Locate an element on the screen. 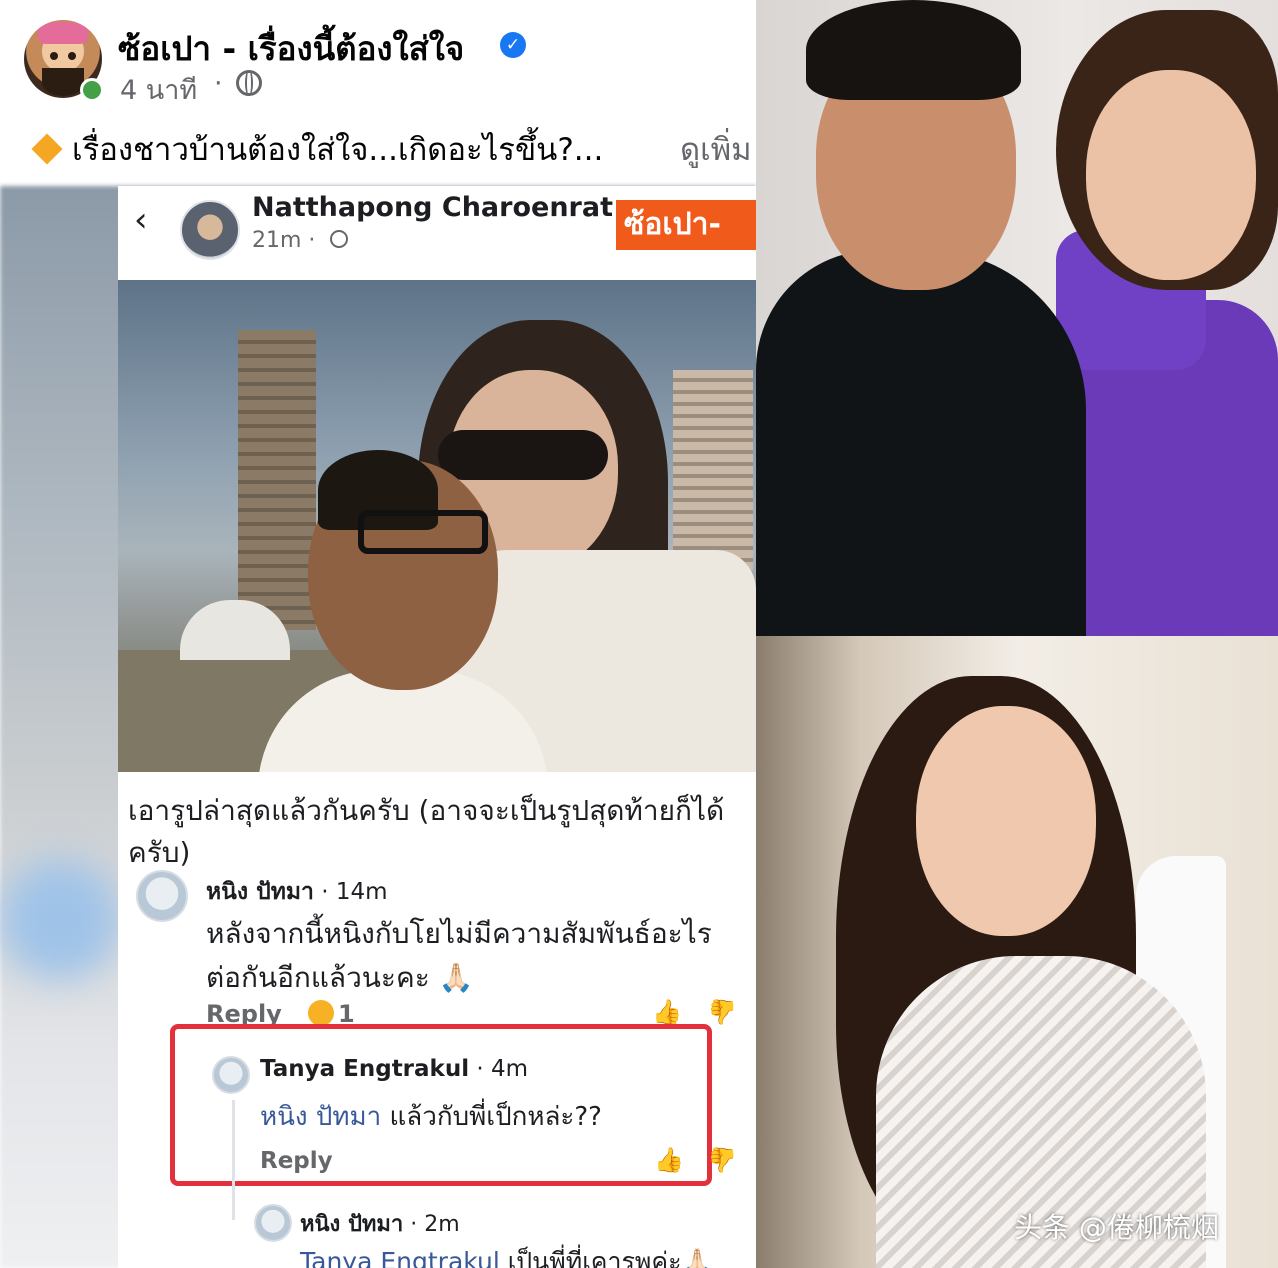 Image resolution: width=1278 pixels, height=1268 pixels. care-reaction-icon is located at coordinates (321, 1013).